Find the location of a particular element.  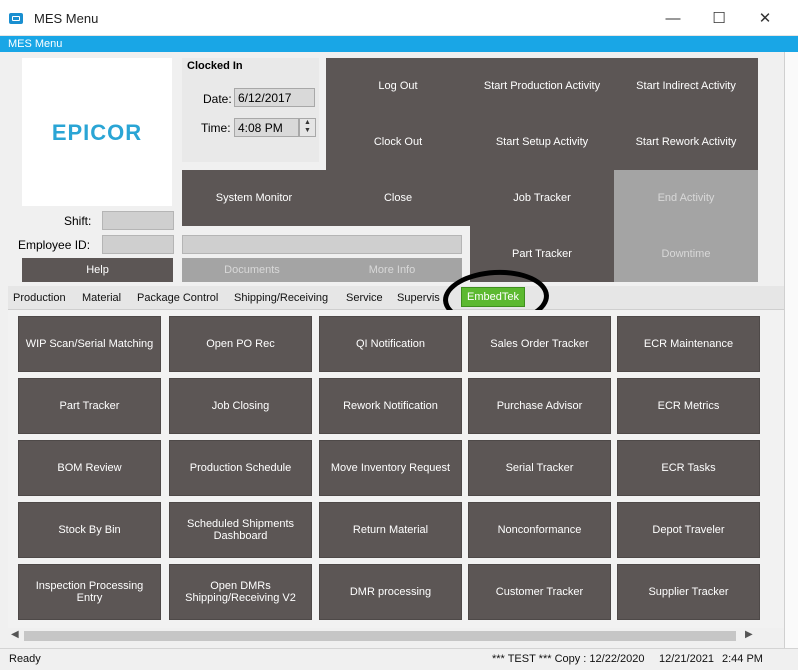

menu-tile-ecr-metrics: ECR Metrics is located at coordinates (688, 406).